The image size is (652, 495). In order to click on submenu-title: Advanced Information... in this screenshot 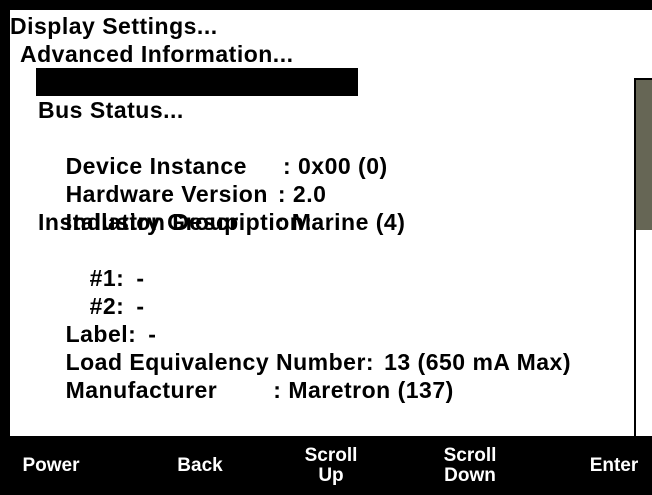, I will do `click(157, 54)`.